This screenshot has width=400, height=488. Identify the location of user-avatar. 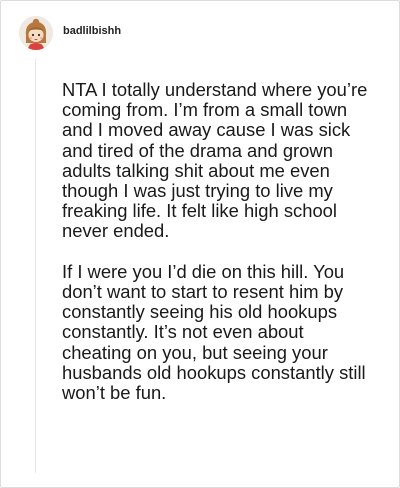
(36, 33).